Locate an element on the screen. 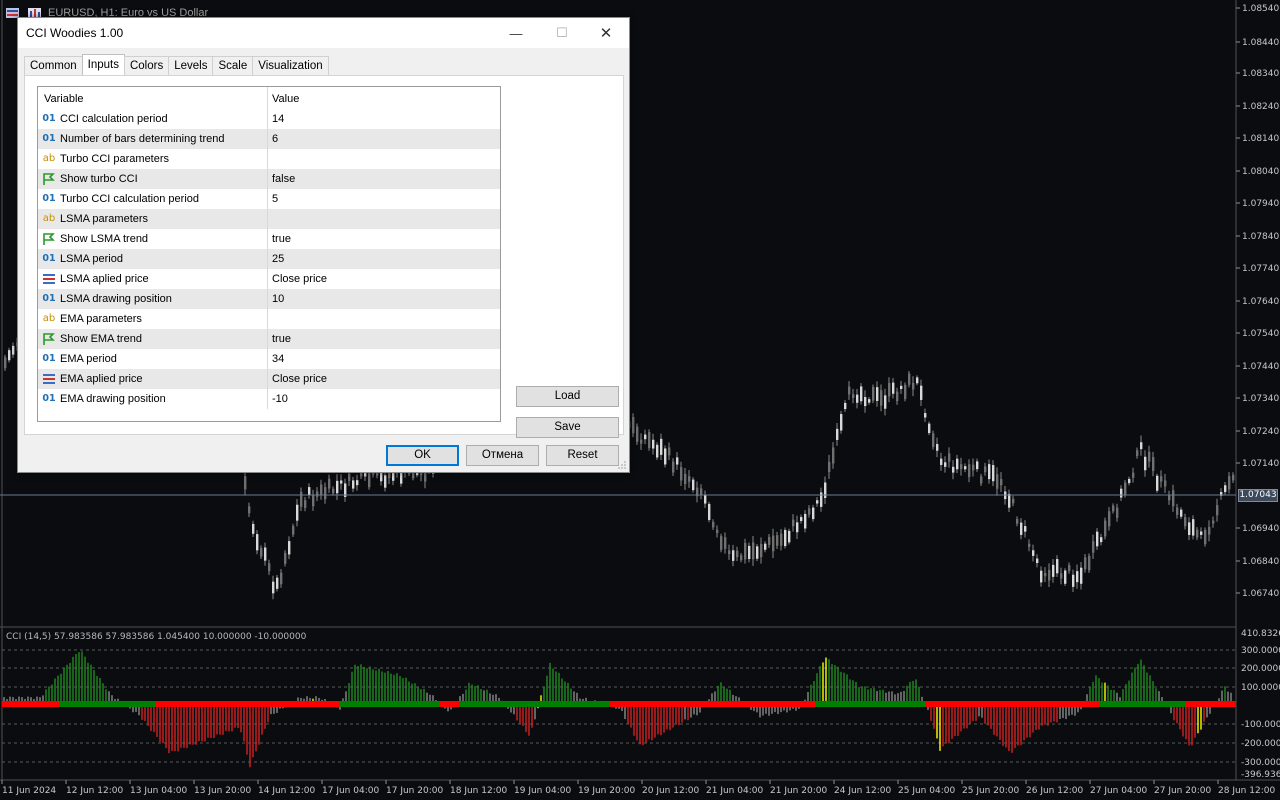  table-row: ab LSMA parameters is located at coordinates (269, 219).